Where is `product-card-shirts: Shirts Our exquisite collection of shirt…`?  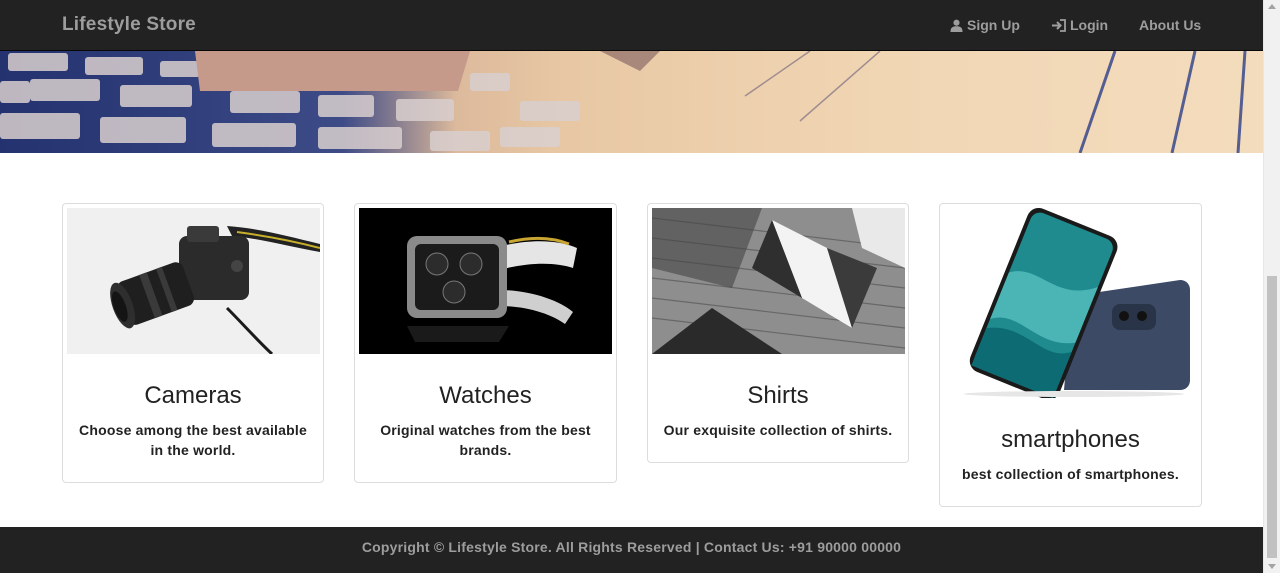 product-card-shirts: Shirts Our exquisite collection of shirt… is located at coordinates (778, 333).